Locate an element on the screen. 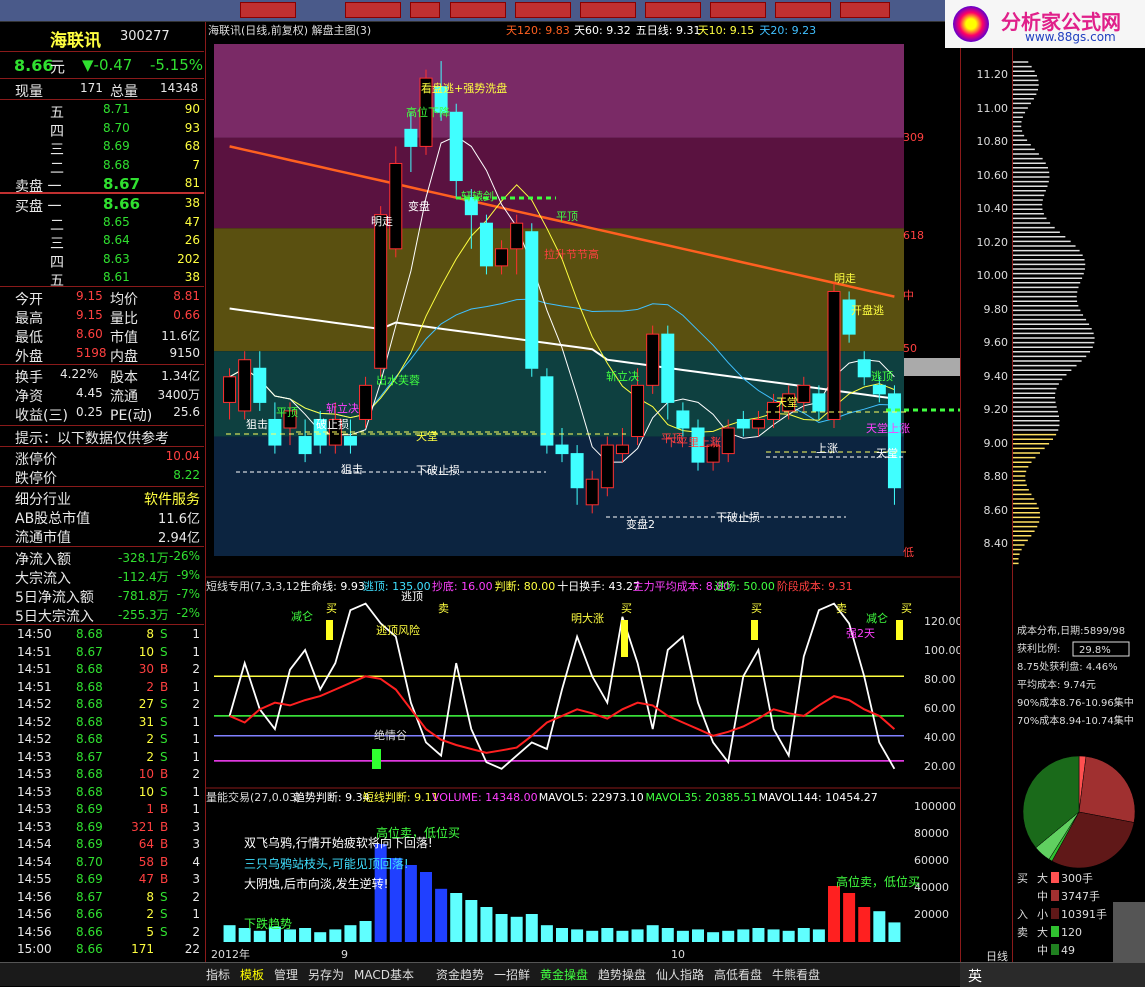 The height and width of the screenshot is (987, 1145). bottom-tab: 仙人指路 is located at coordinates (680, 974).